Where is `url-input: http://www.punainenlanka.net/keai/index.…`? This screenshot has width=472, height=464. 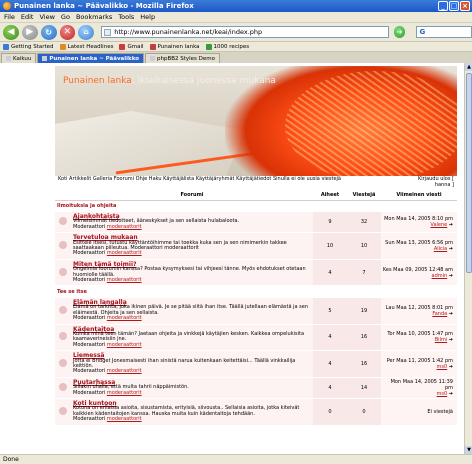 url-input: http://www.punainenlanka.net/keai/index.… is located at coordinates (245, 32).